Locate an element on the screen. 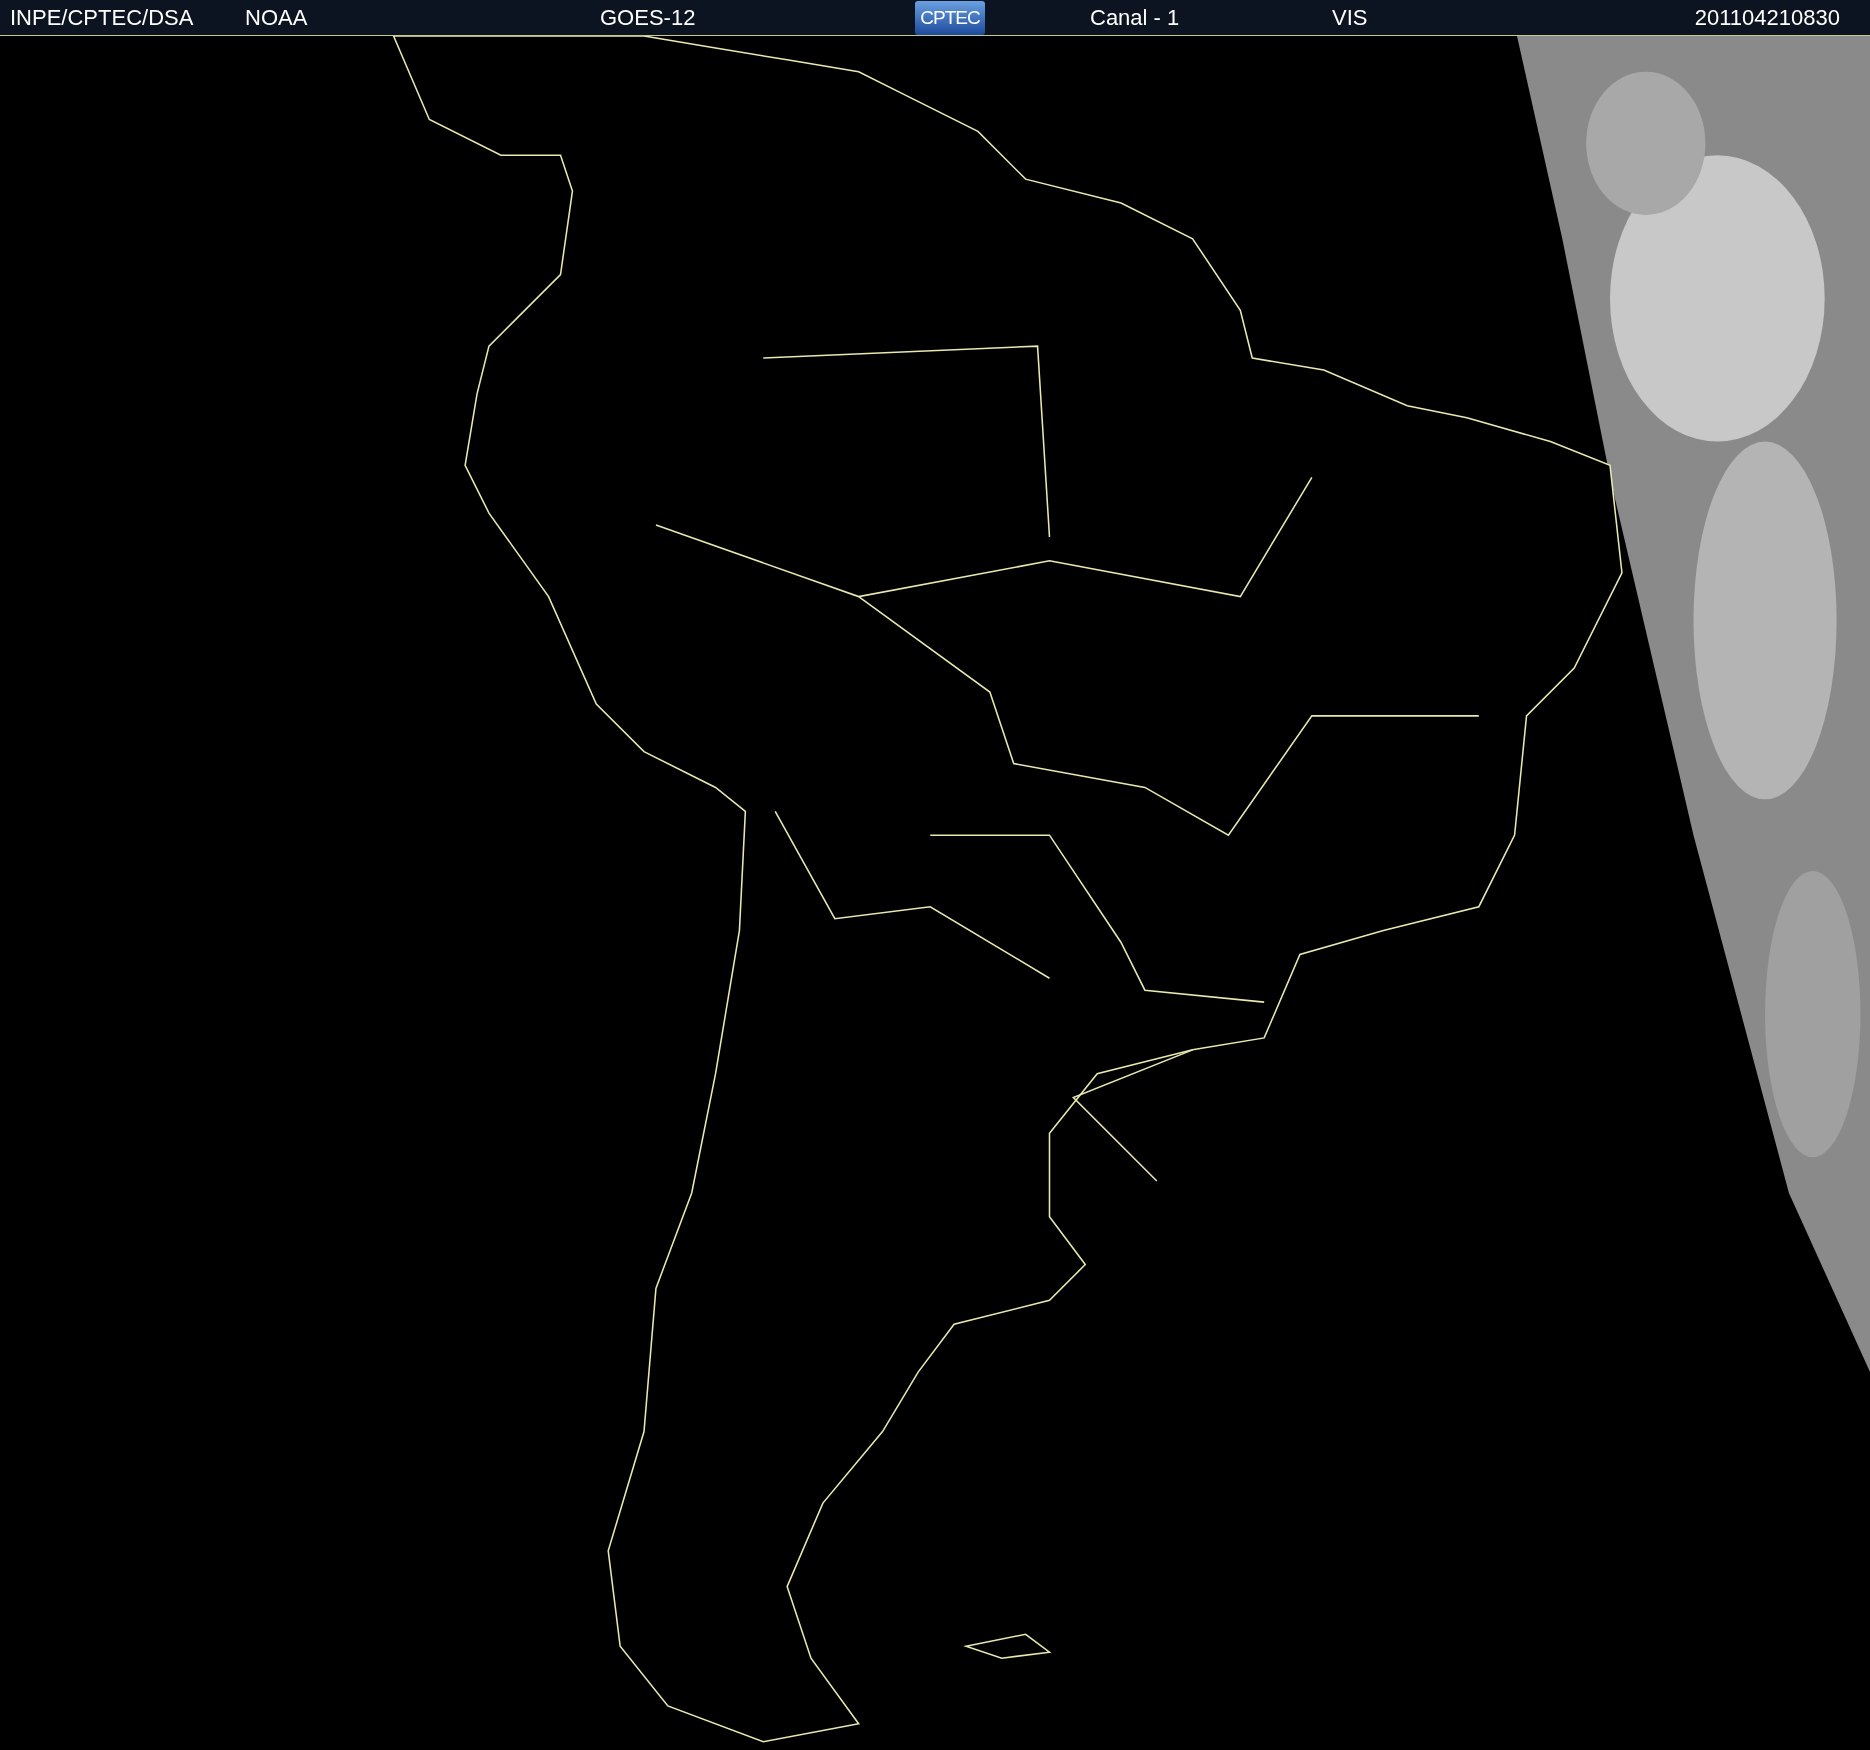 Image resolution: width=1870 pixels, height=1750 pixels. channel-label: Canal - 1 is located at coordinates (1135, 17).